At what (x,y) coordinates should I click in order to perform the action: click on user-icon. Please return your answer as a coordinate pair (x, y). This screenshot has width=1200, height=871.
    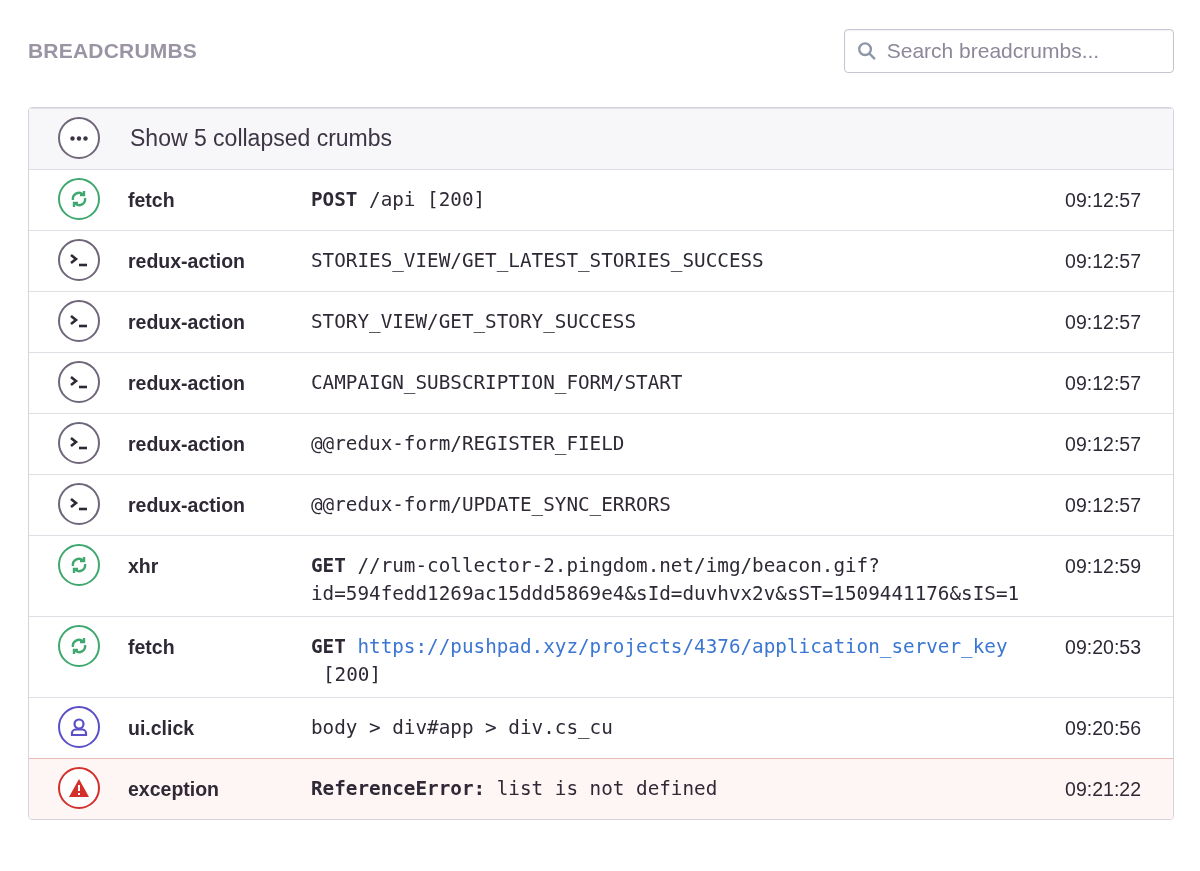
    Looking at the image, I should click on (79, 727).